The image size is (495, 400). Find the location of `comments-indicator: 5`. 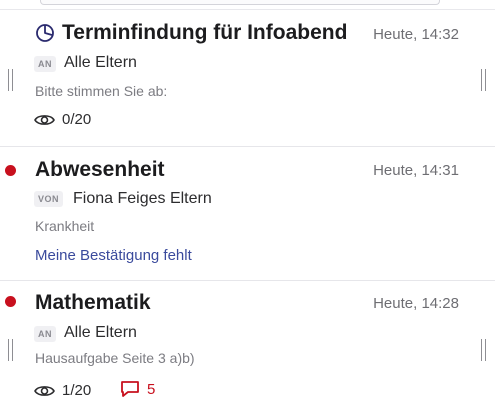

comments-indicator: 5 is located at coordinates (137, 389).